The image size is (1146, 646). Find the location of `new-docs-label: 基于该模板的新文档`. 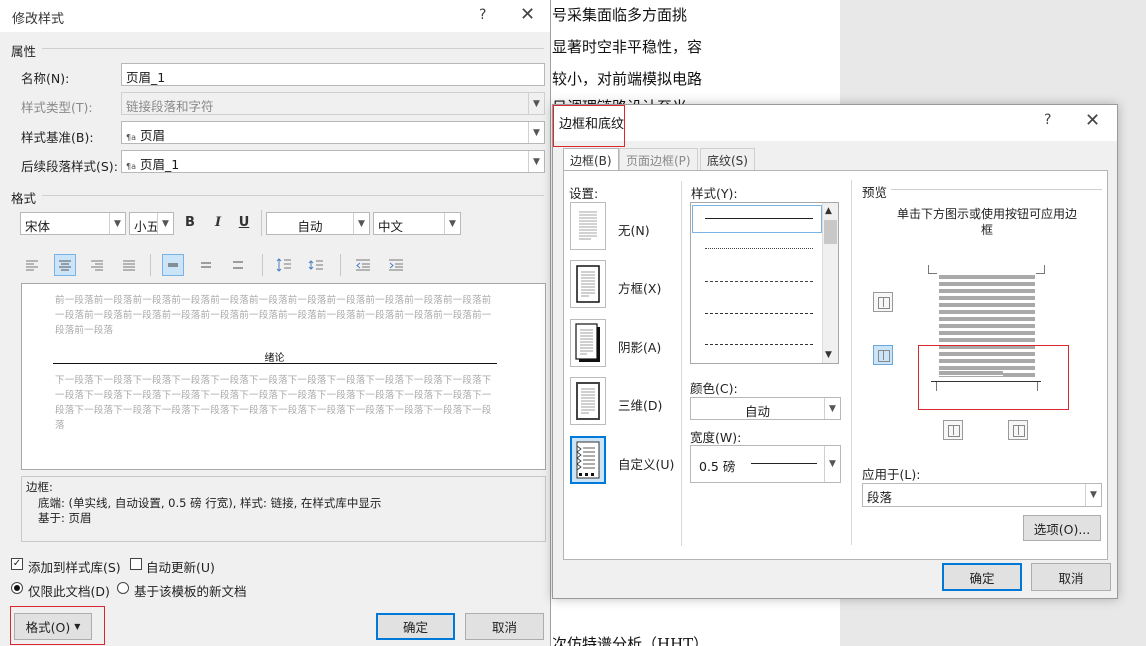

new-docs-label: 基于该模板的新文档 is located at coordinates (190, 591).